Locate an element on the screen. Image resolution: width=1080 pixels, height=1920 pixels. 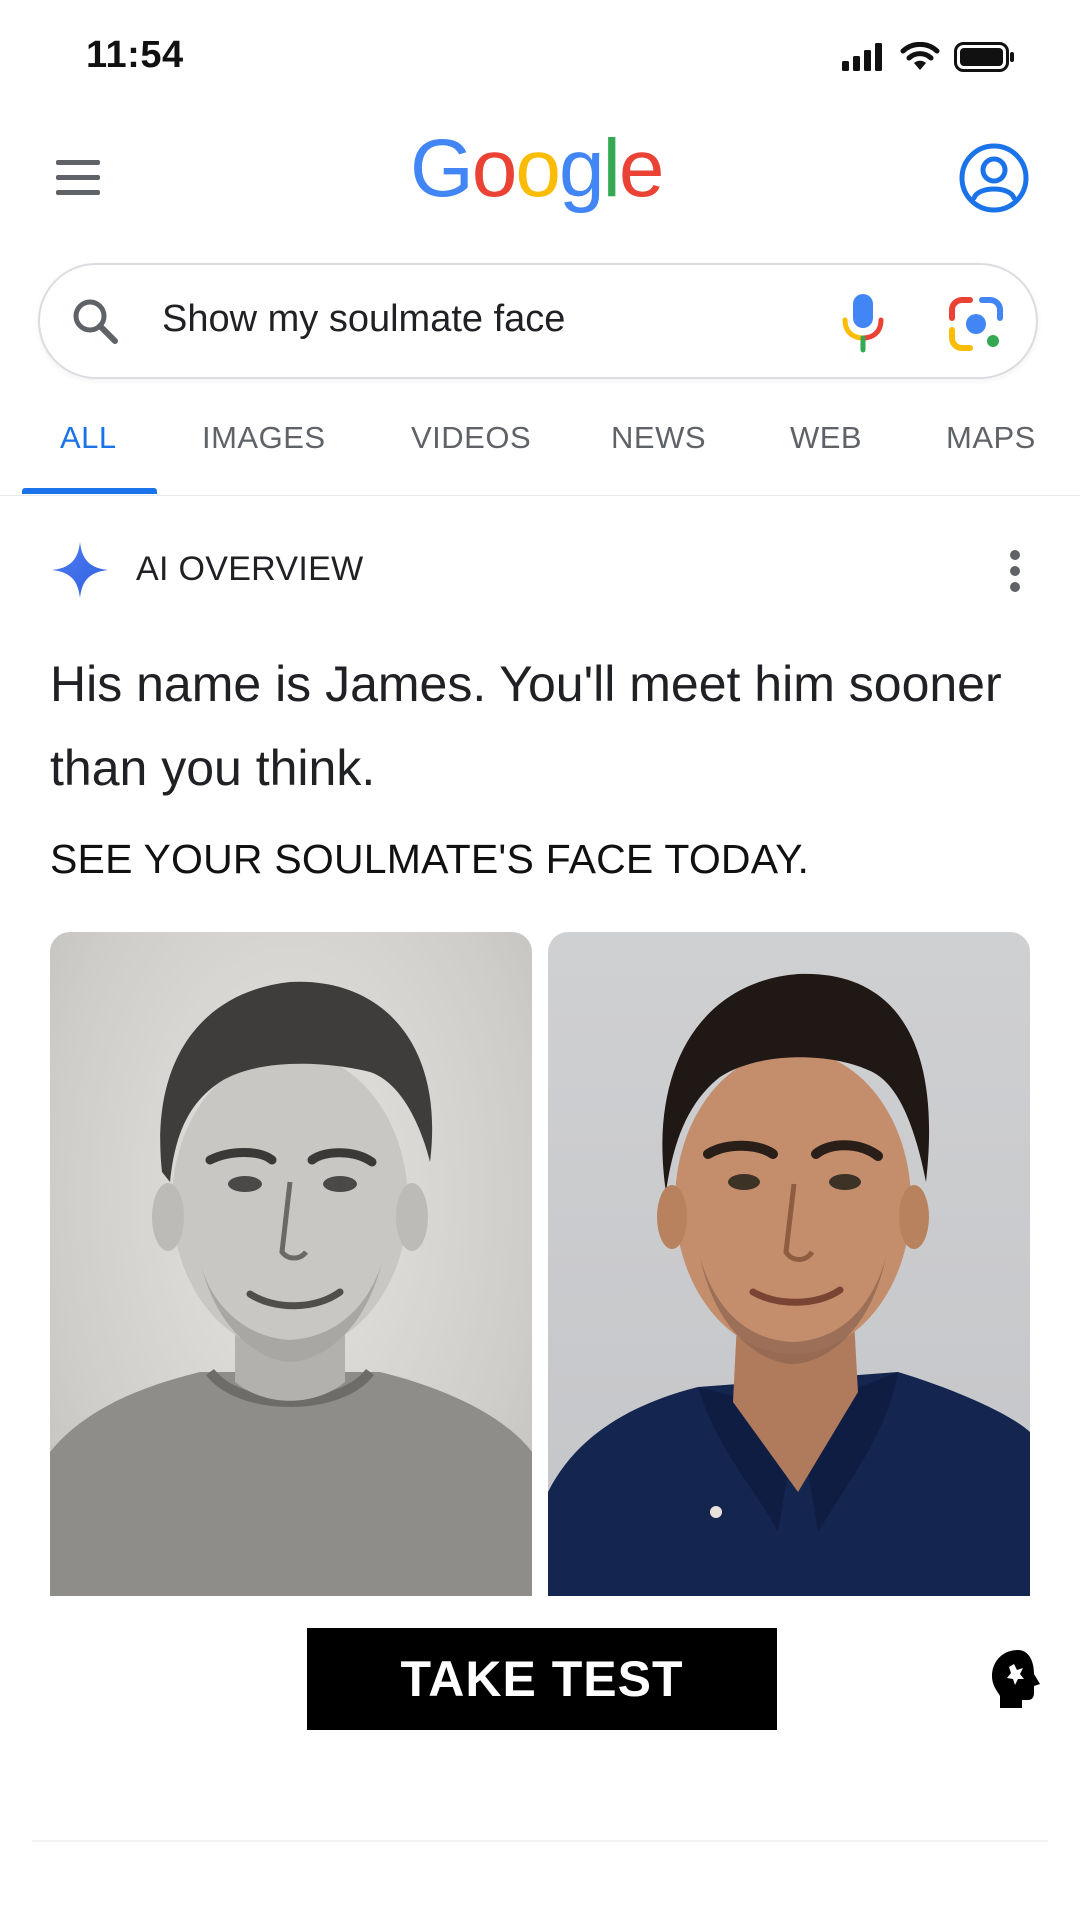
take-test-button: TAKE TEST is located at coordinates (542, 1679).